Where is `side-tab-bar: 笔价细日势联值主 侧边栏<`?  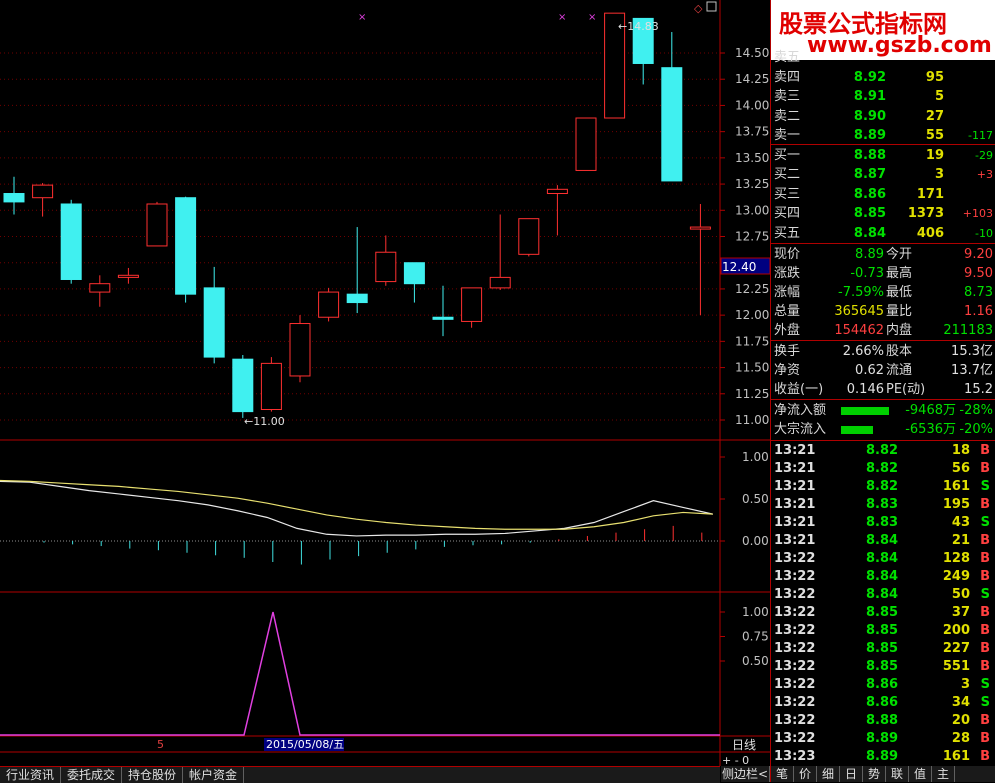
side-tab-bar: 笔价细日势联值主 侧边栏< is located at coordinates (858, 774).